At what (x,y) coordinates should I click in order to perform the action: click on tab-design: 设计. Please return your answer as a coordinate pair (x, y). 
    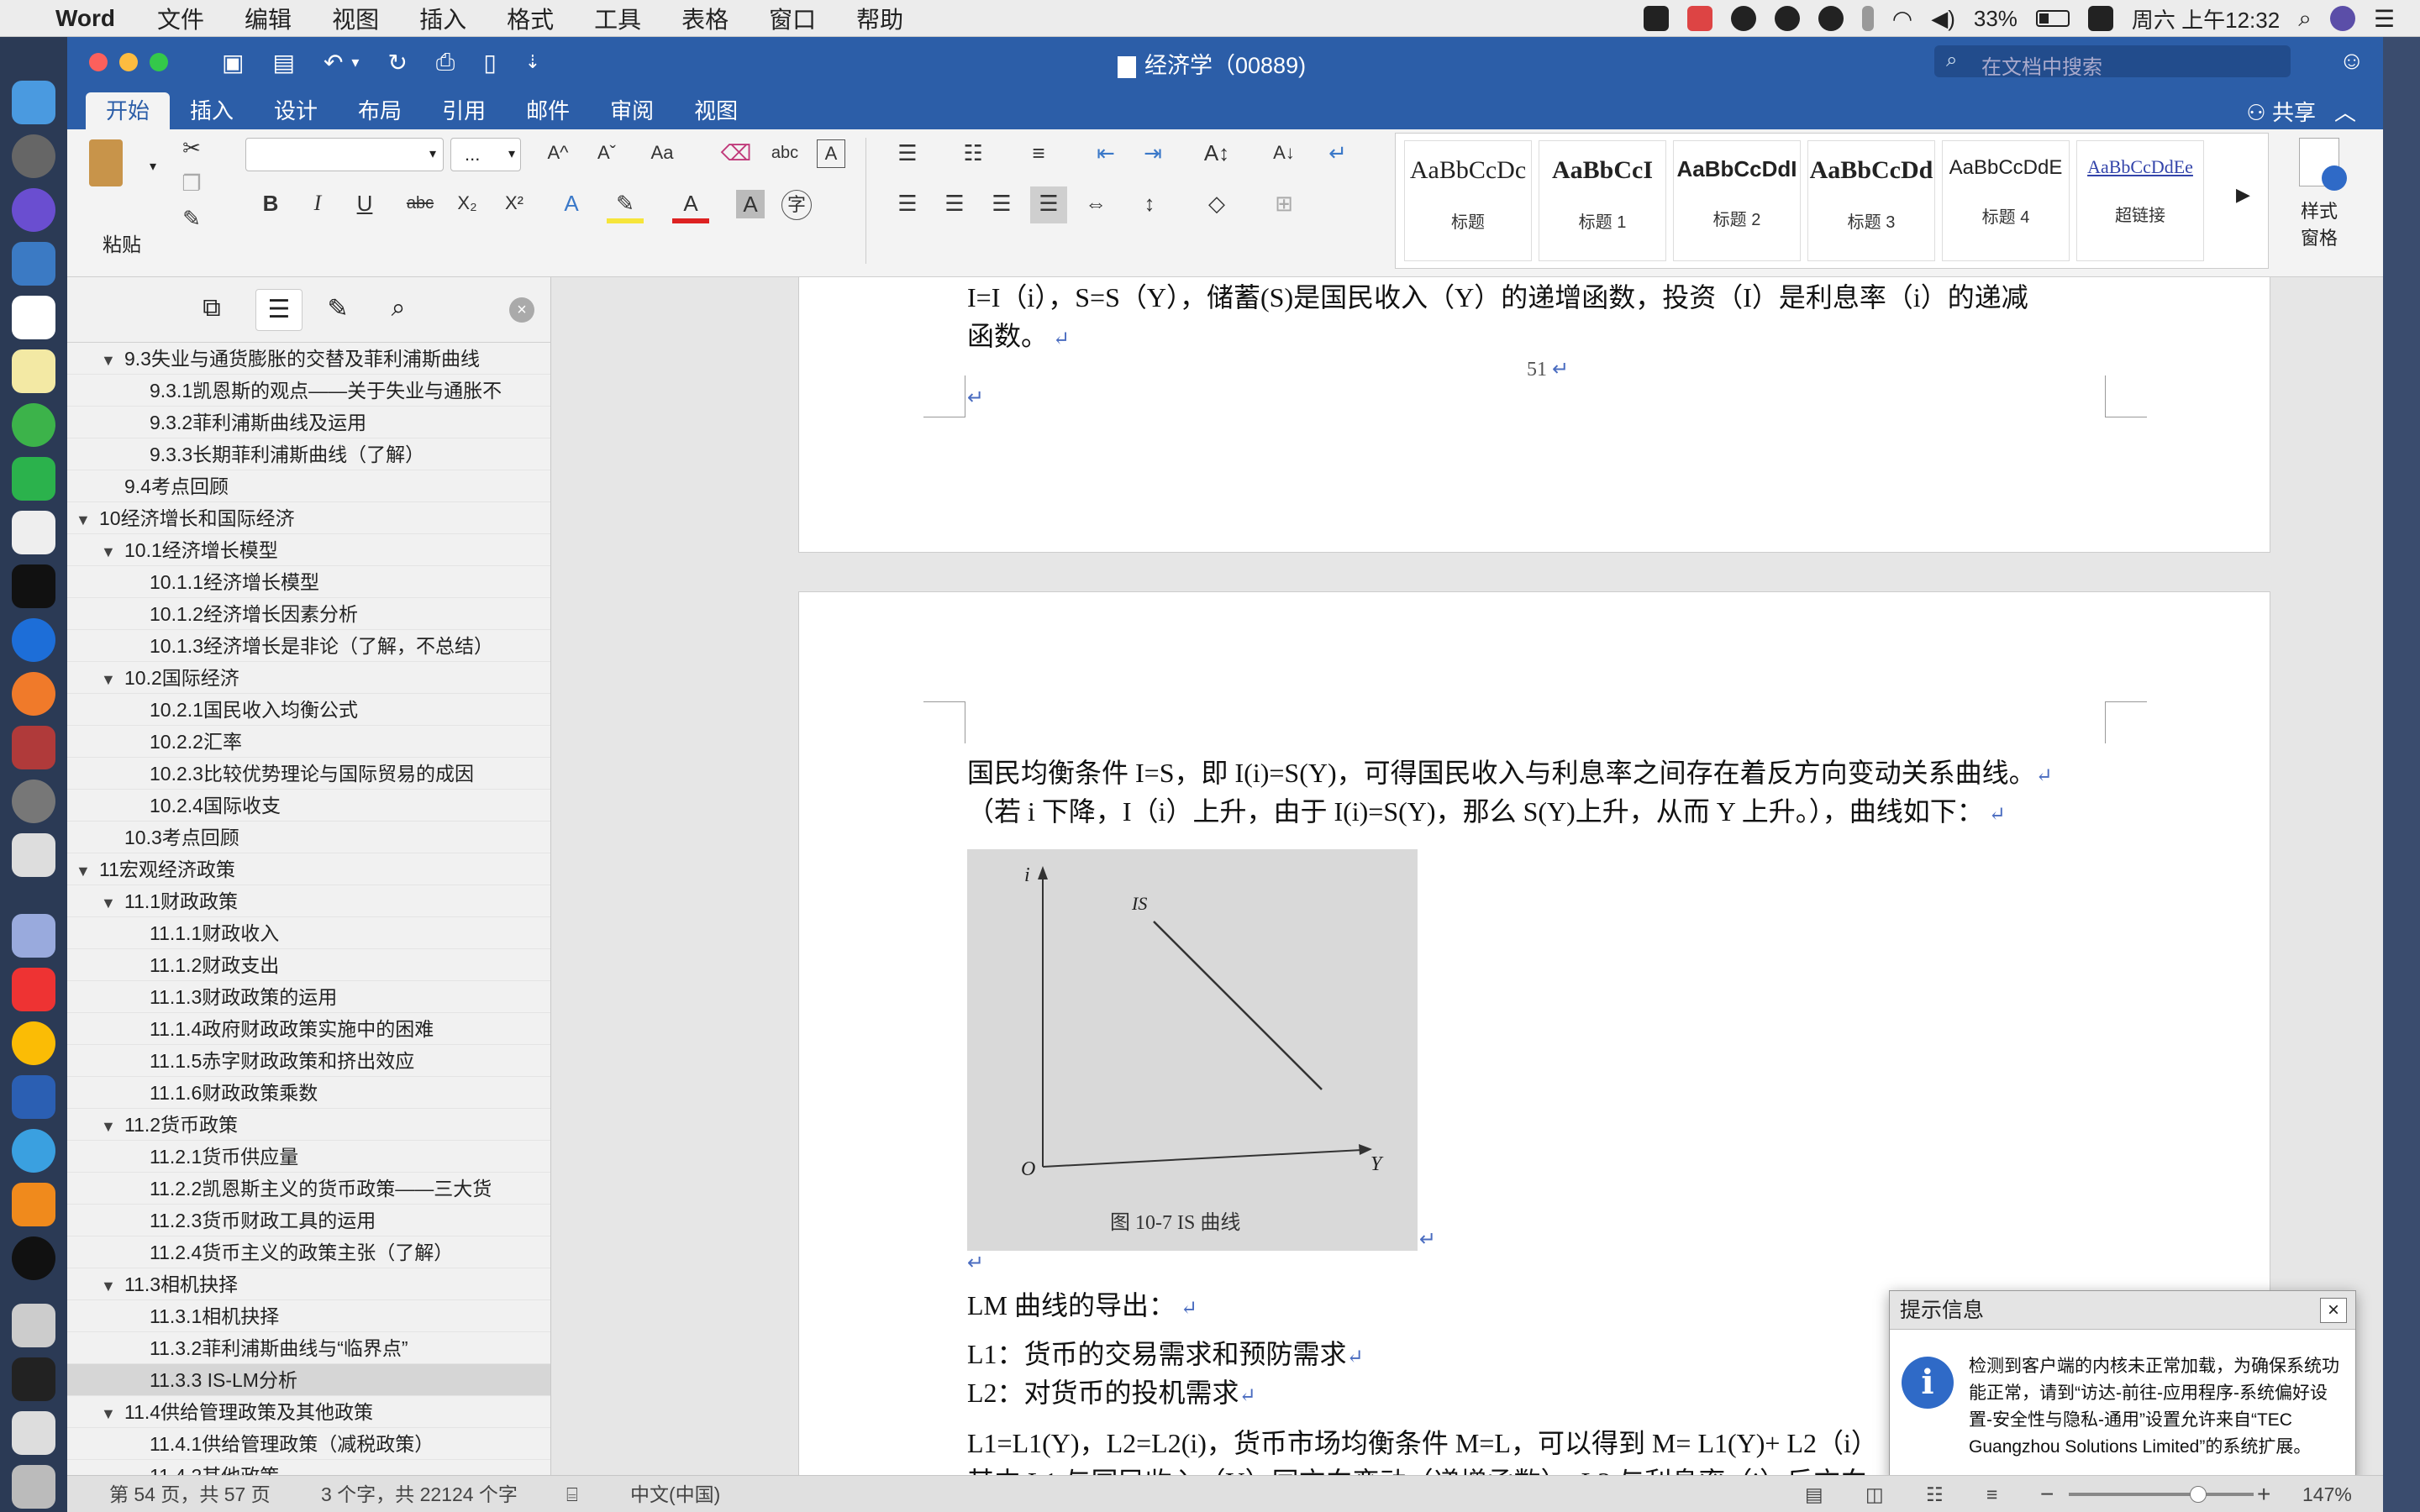
    Looking at the image, I should click on (296, 110).